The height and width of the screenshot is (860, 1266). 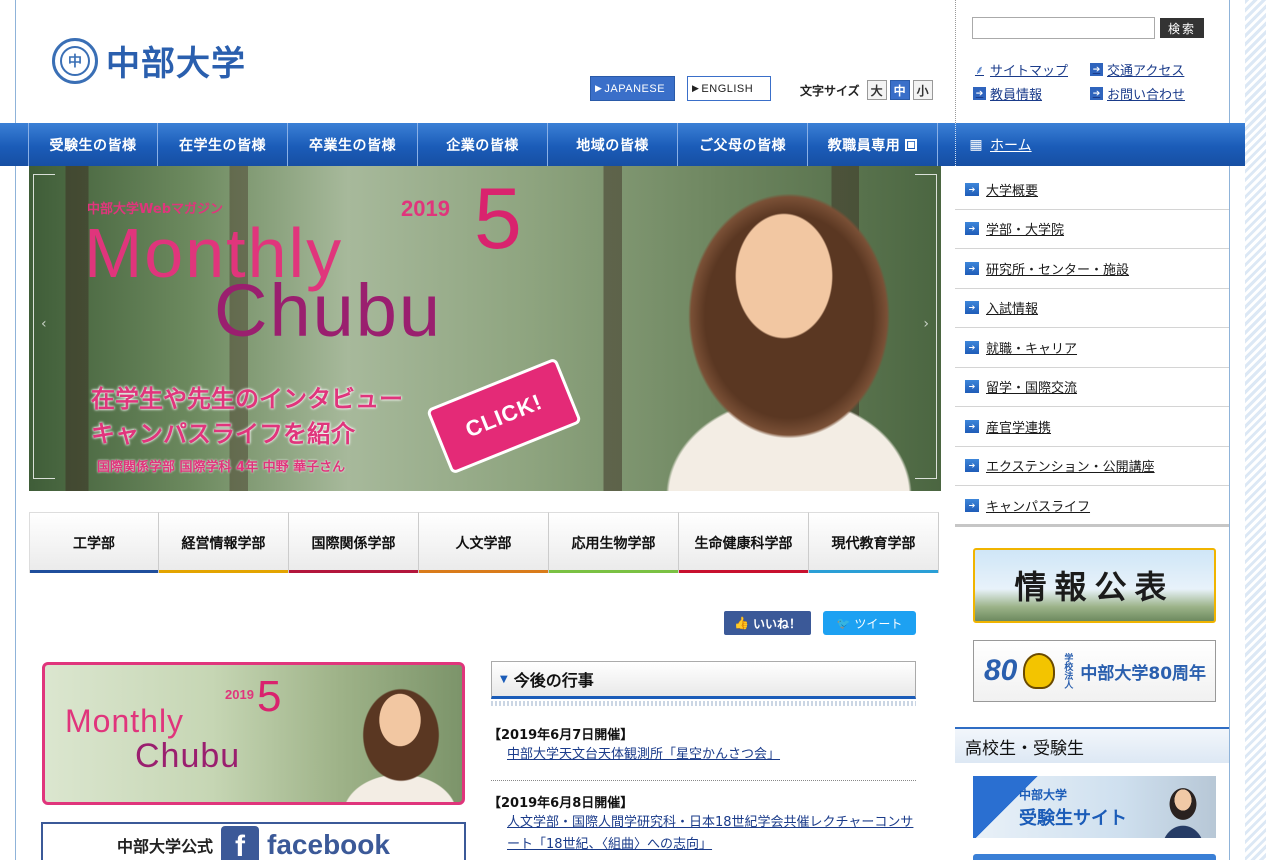 I want to click on exam-site-banner: 中部大学 受験生サイト, so click(x=1094, y=807).